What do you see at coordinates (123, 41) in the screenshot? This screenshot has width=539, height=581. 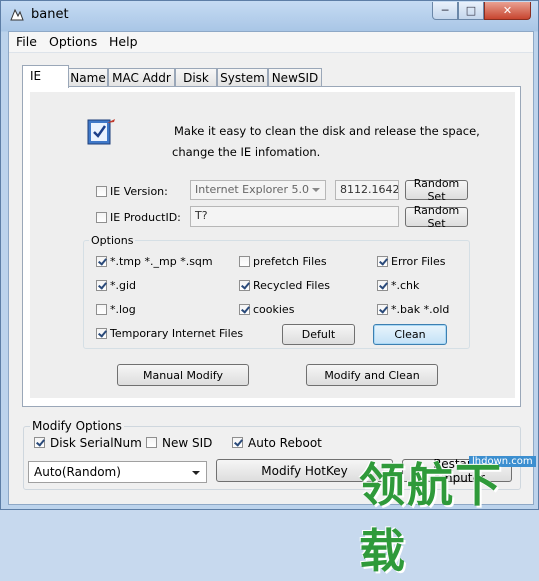 I see `menu-help: Help` at bounding box center [123, 41].